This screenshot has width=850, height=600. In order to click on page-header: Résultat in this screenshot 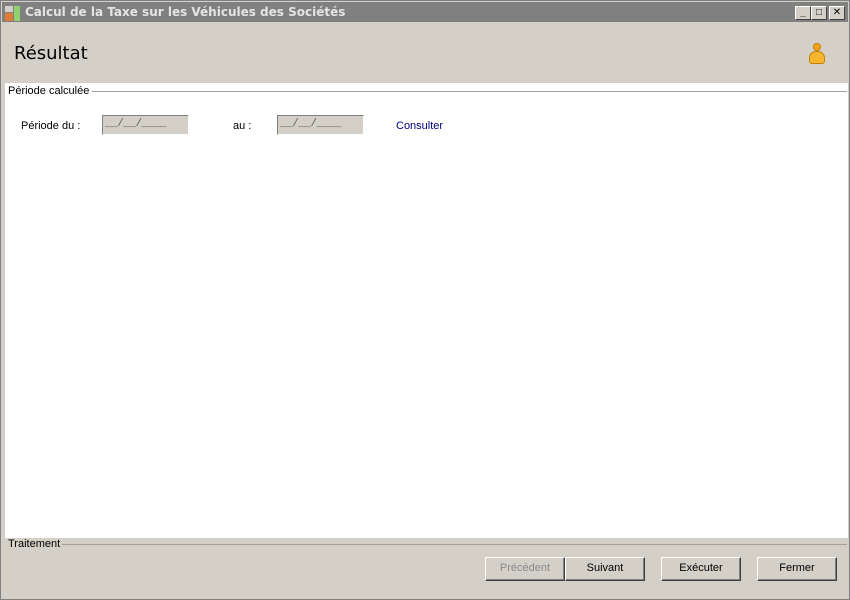, I will do `click(425, 53)`.